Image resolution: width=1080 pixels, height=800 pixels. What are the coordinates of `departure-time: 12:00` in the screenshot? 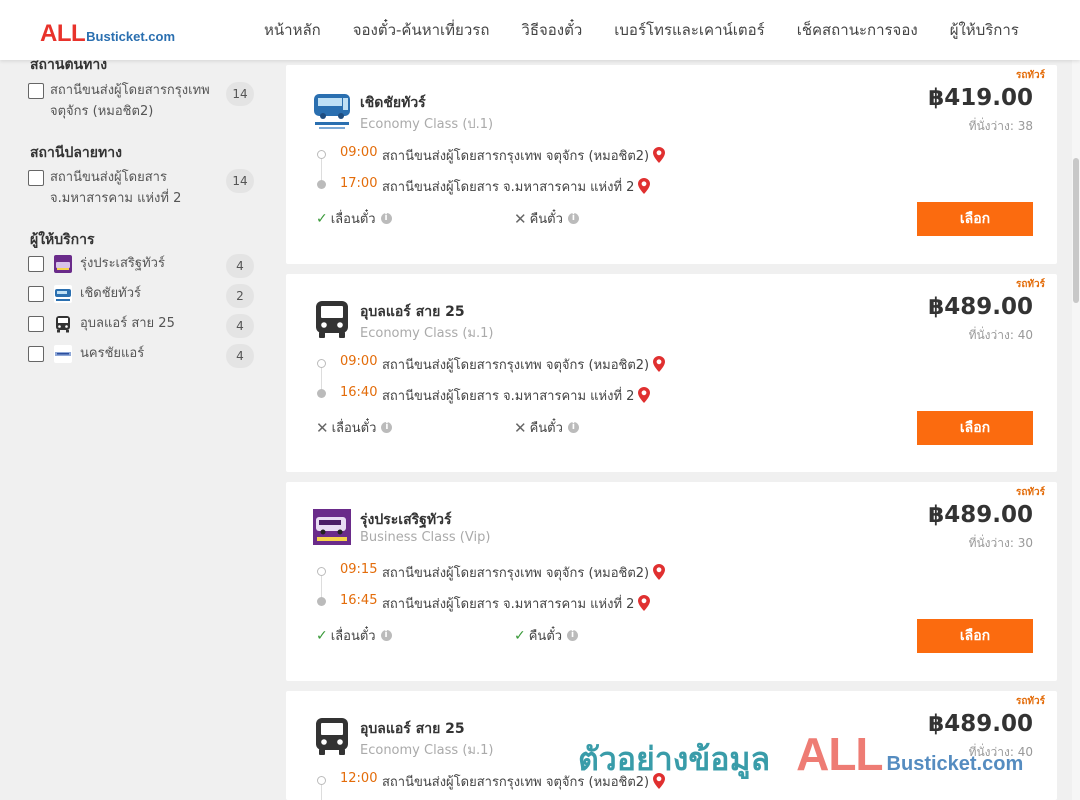 It's located at (359, 778).